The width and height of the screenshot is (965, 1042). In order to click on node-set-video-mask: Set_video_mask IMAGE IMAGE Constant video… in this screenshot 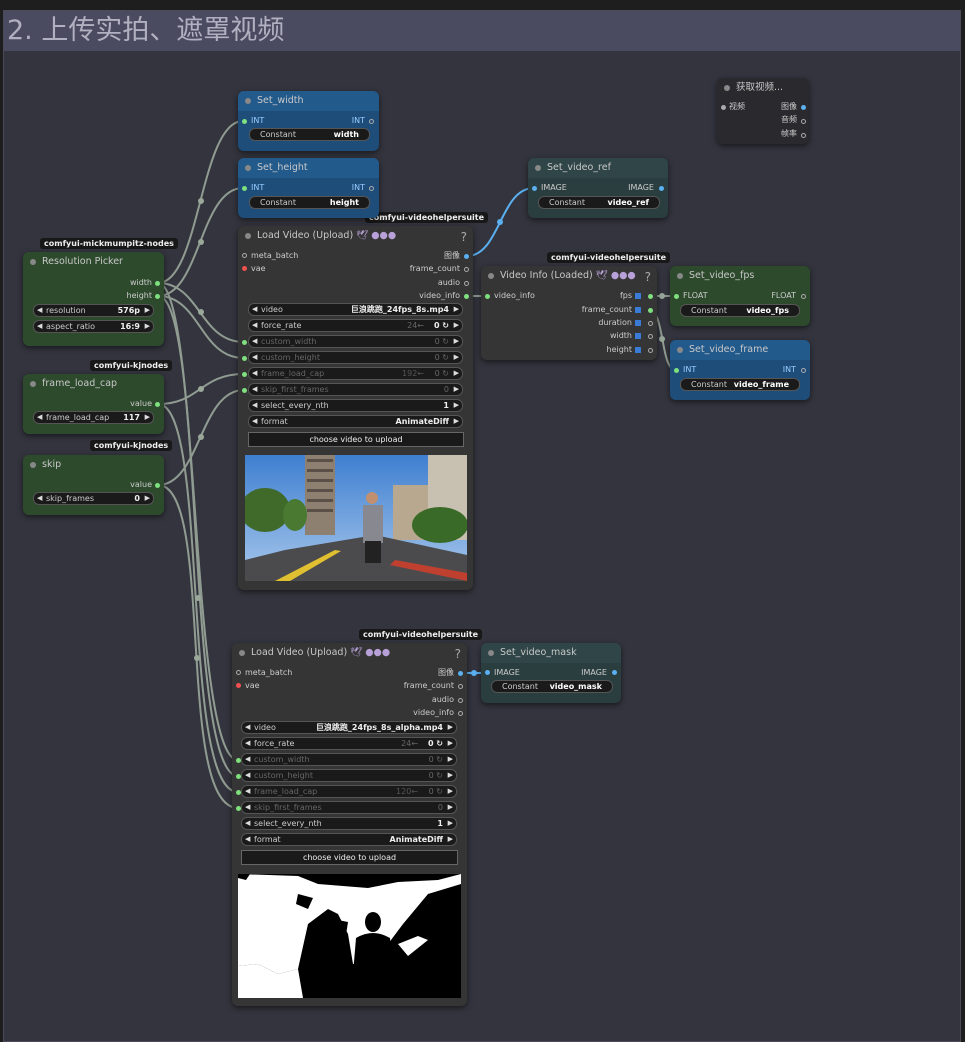, I will do `click(551, 673)`.